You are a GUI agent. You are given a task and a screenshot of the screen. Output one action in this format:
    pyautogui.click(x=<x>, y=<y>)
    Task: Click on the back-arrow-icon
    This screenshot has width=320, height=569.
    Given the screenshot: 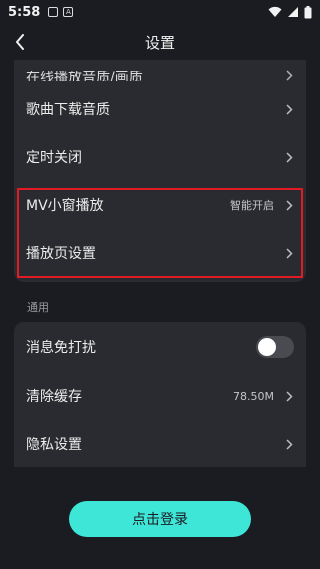 What is the action you would take?
    pyautogui.click(x=20, y=42)
    